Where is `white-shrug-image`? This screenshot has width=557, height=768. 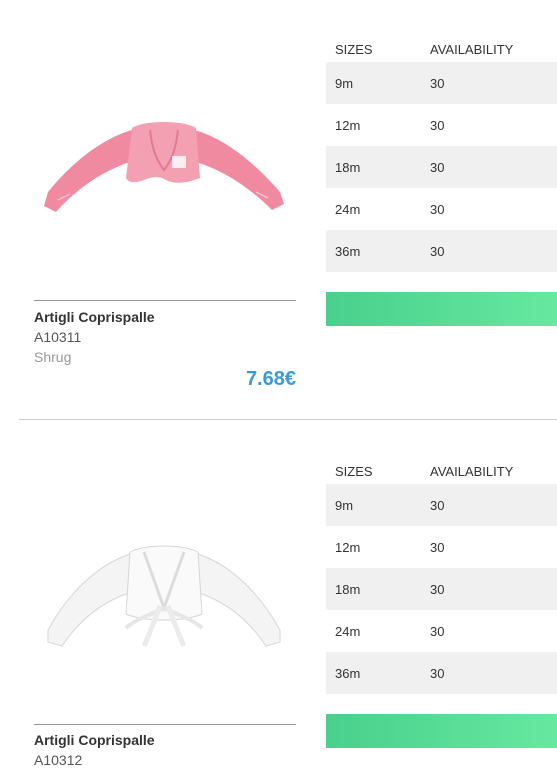
white-shrug-image is located at coordinates (164, 596).